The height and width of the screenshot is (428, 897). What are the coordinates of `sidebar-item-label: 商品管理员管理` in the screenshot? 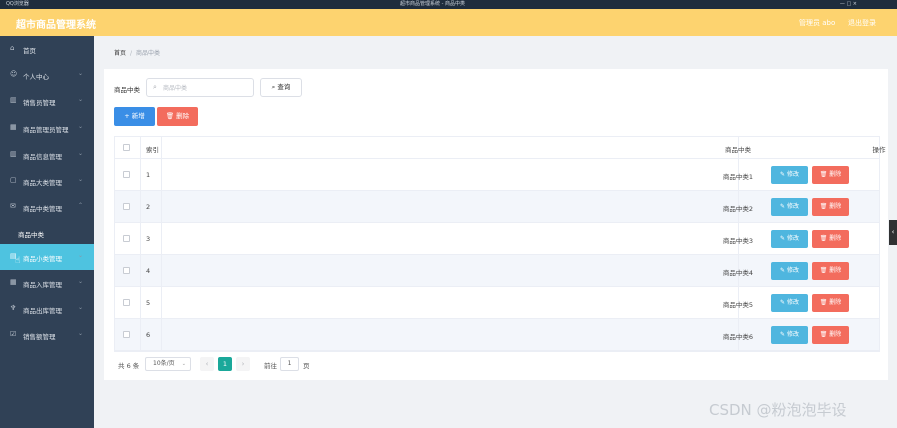 It's located at (46, 130).